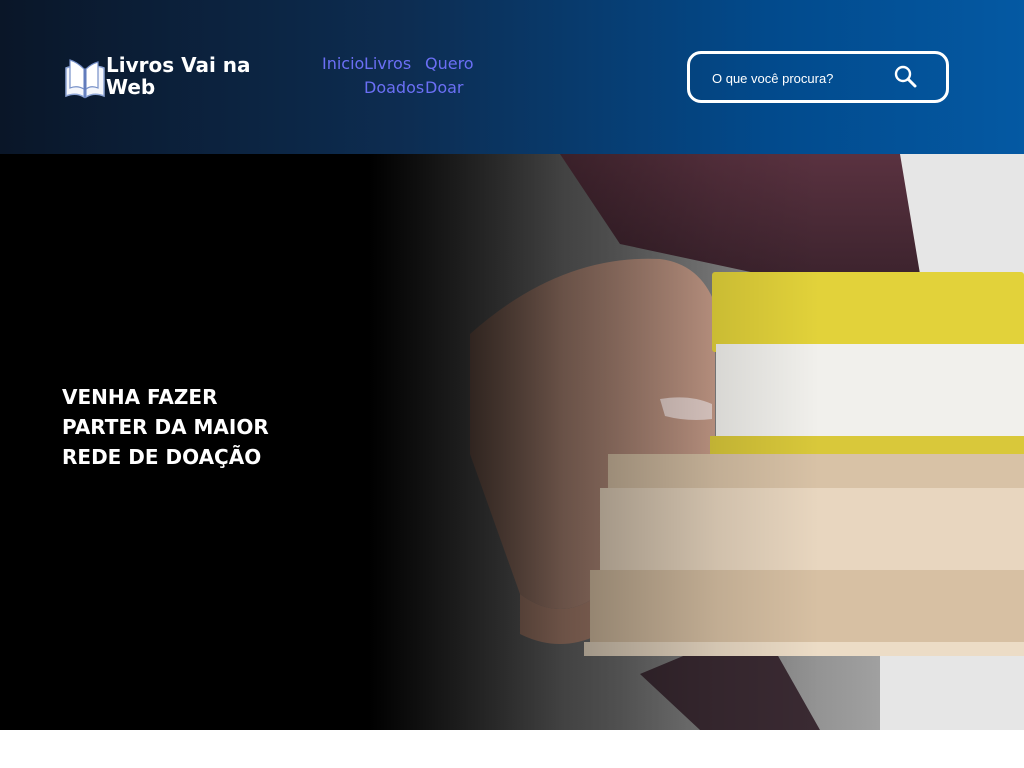 The height and width of the screenshot is (768, 1024). I want to click on search-box, so click(818, 77).